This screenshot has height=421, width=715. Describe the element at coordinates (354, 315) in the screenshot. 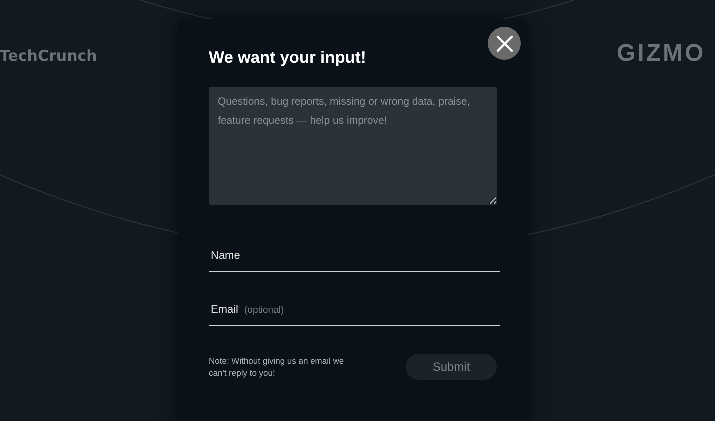

I see `text-field: Email (optional)` at that location.